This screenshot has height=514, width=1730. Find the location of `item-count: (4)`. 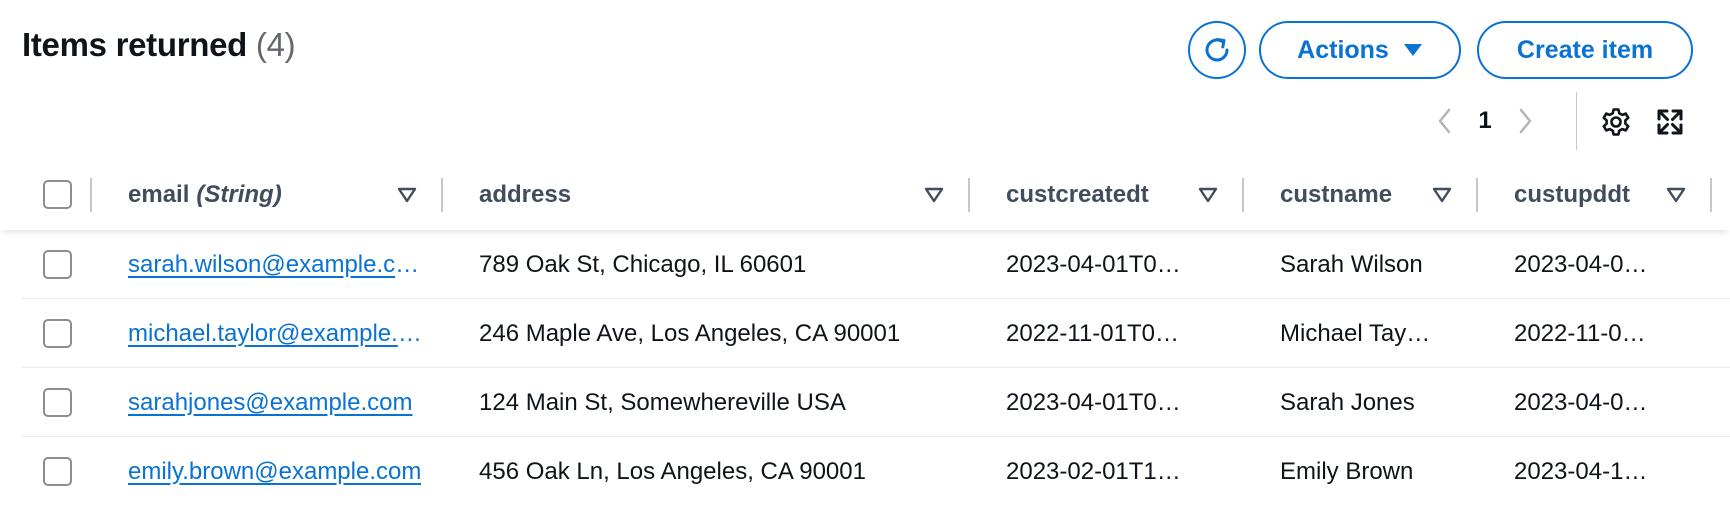

item-count: (4) is located at coordinates (275, 44).